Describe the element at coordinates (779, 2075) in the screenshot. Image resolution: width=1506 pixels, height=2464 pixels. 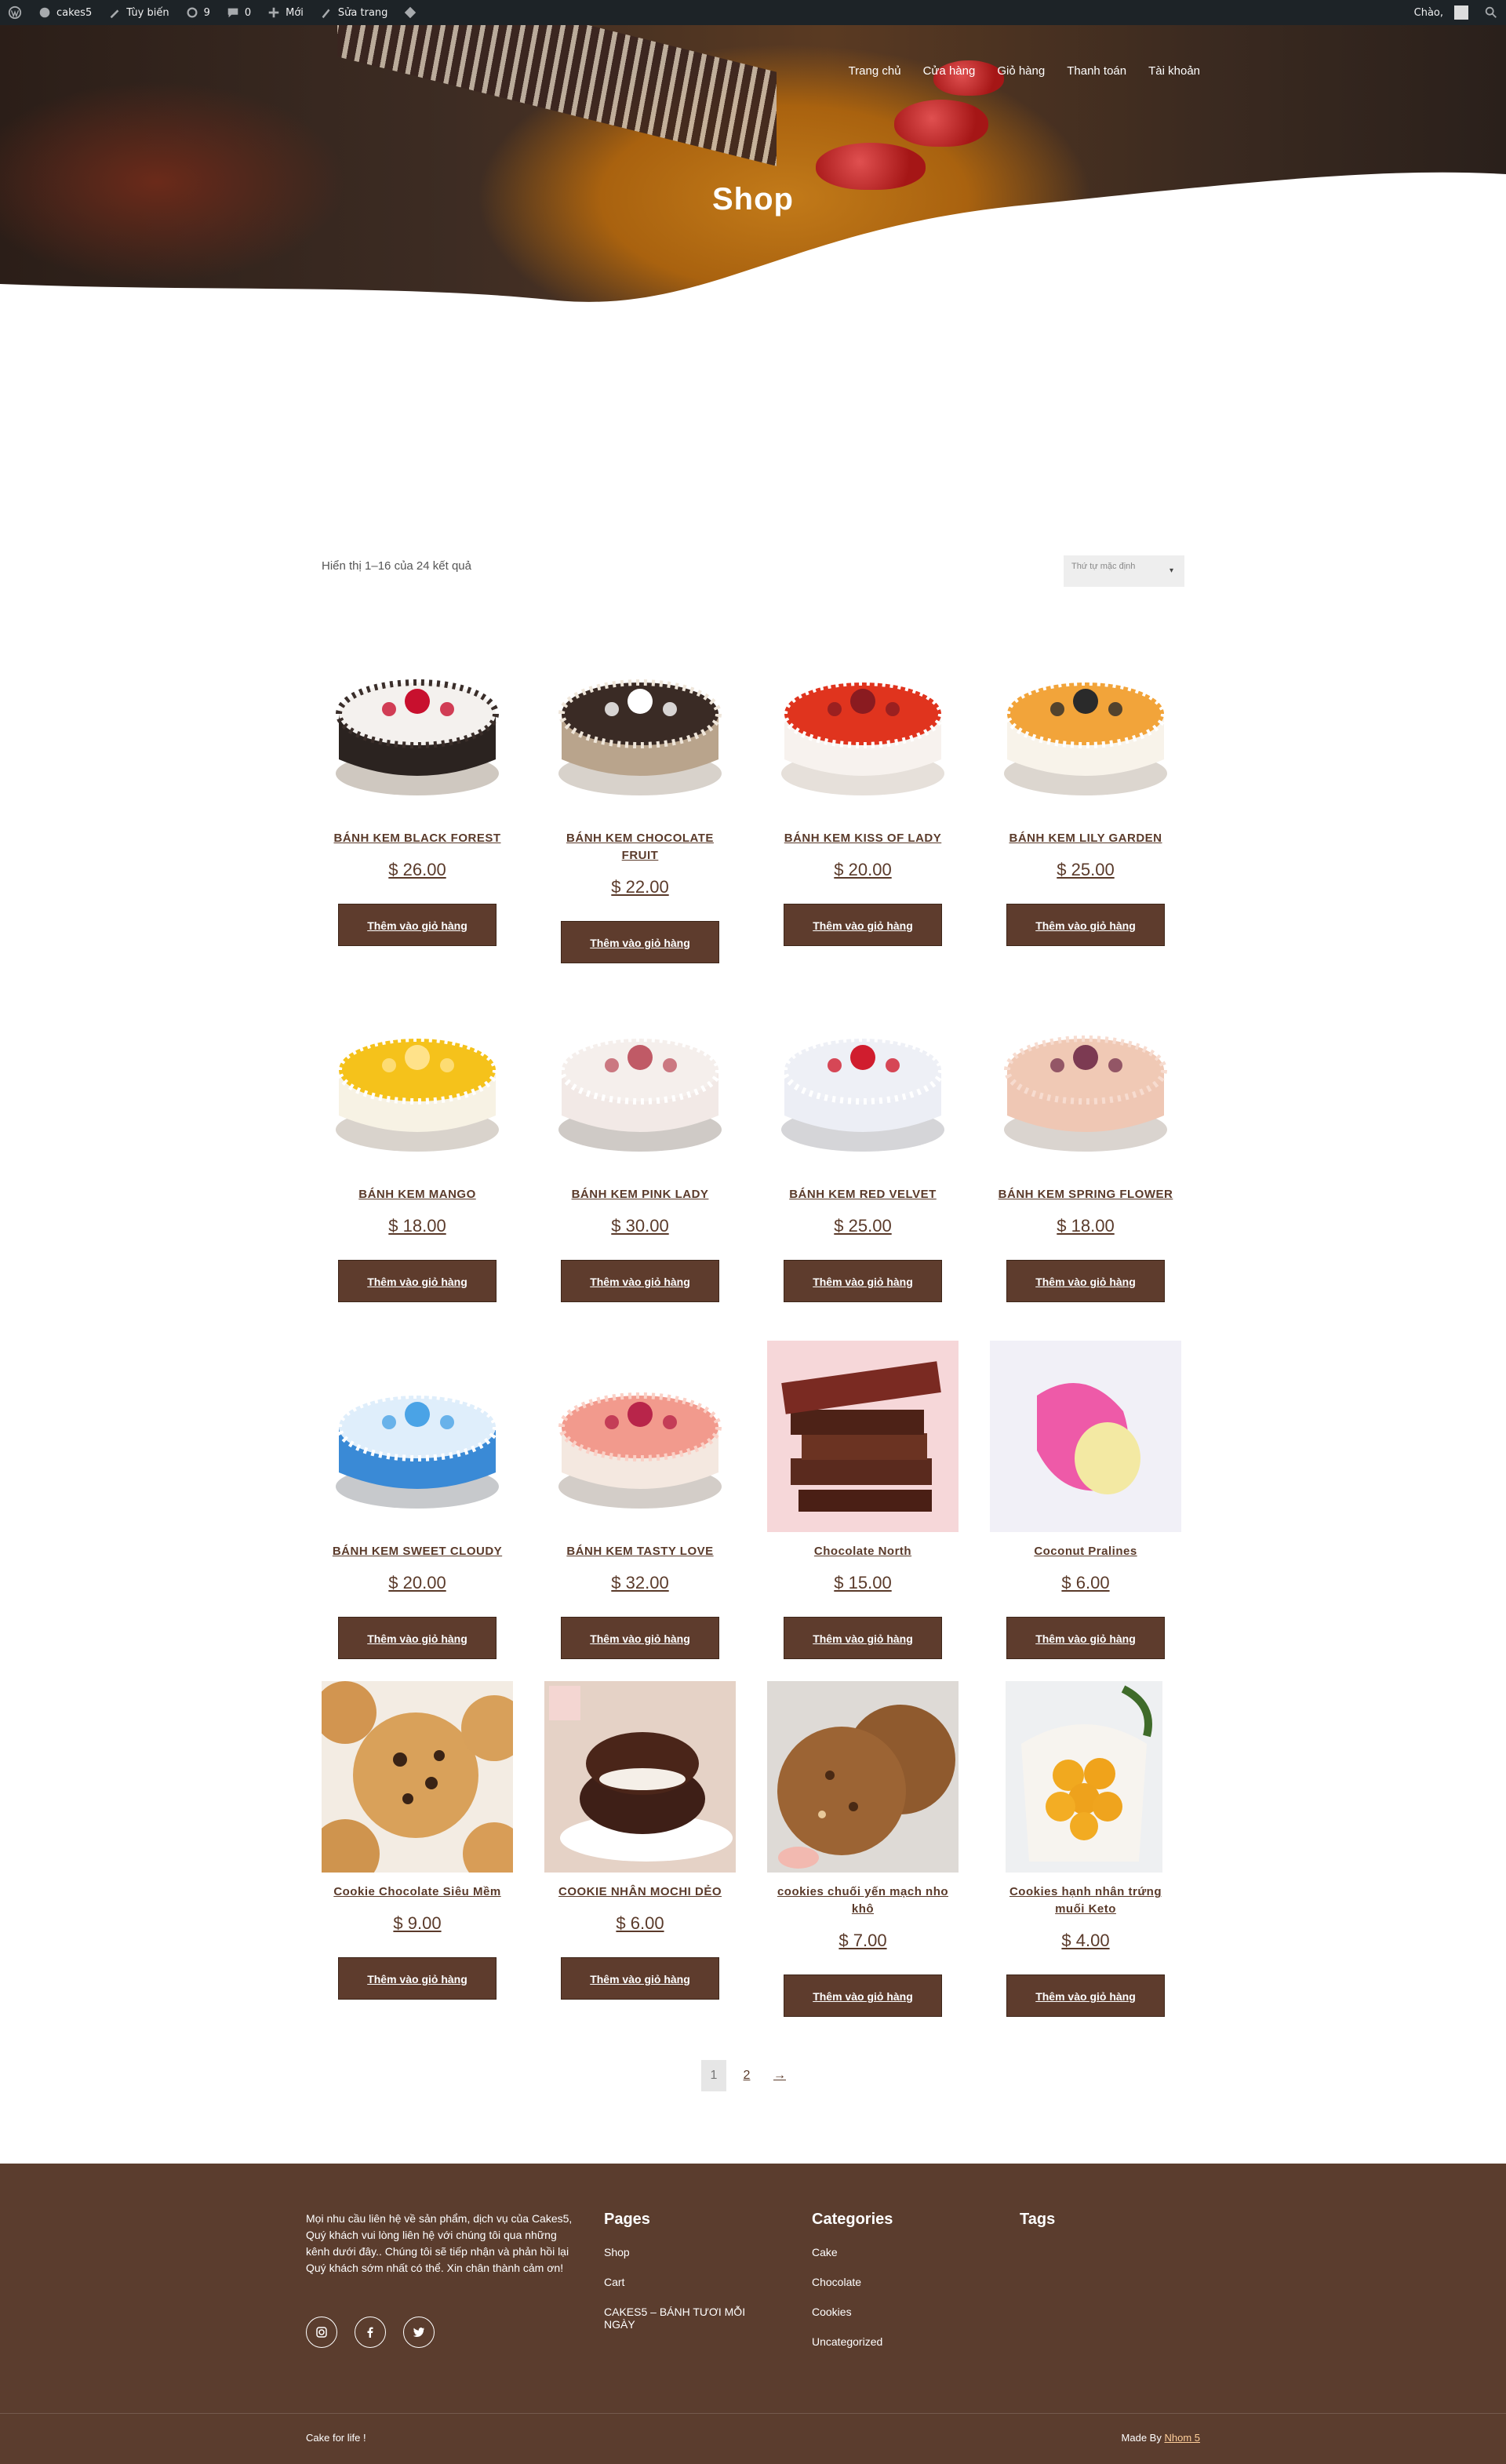
I see `next-page-arrow: →` at that location.